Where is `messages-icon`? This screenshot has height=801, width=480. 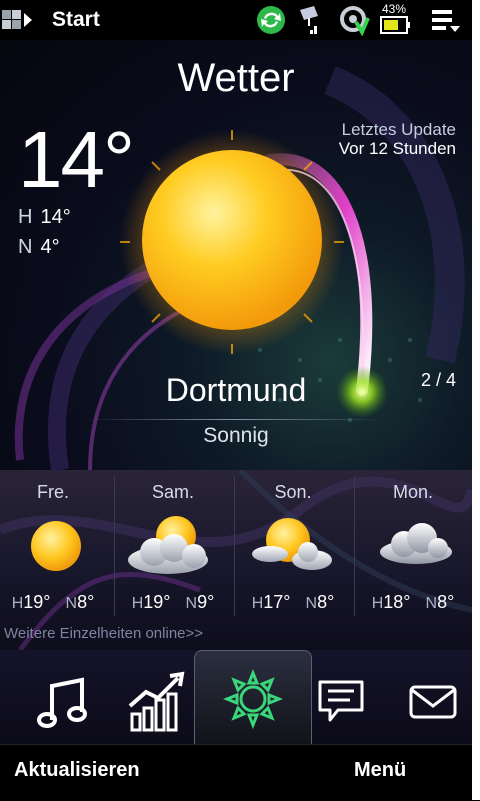 messages-icon is located at coordinates (341, 701).